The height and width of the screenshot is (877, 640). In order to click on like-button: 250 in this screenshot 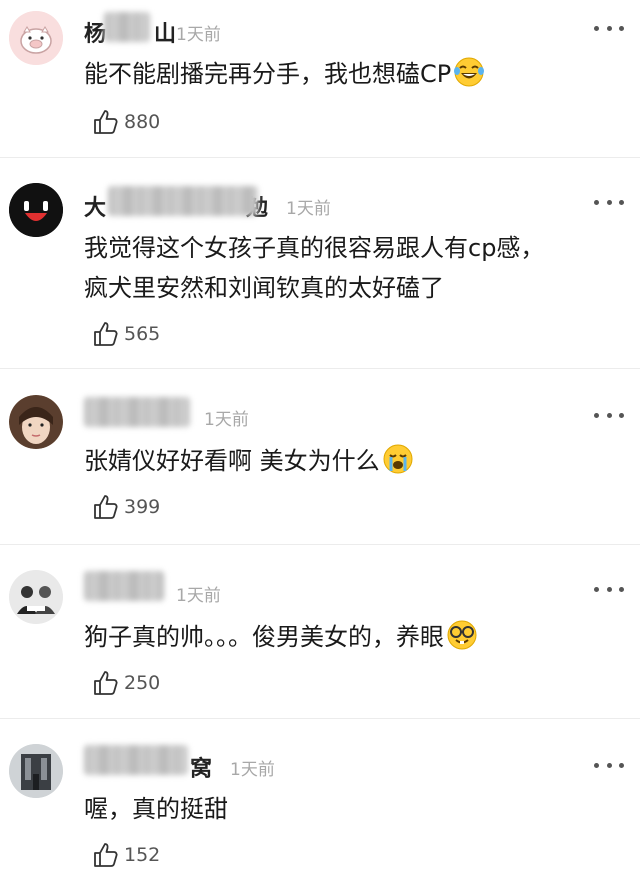, I will do `click(126, 683)`.